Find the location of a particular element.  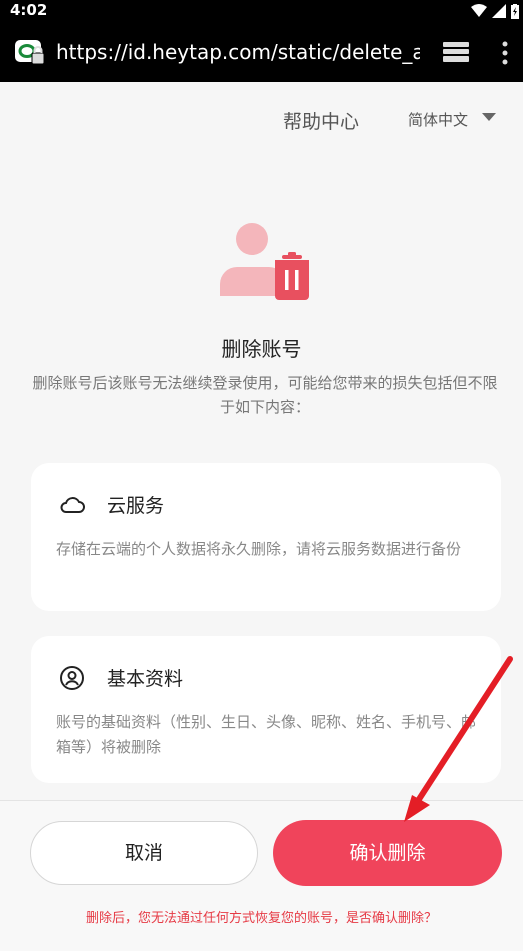

card-cloud-service: 云服务 存储在云端的个人数据将永久删除，请将云服务数据进行备份 is located at coordinates (266, 537).